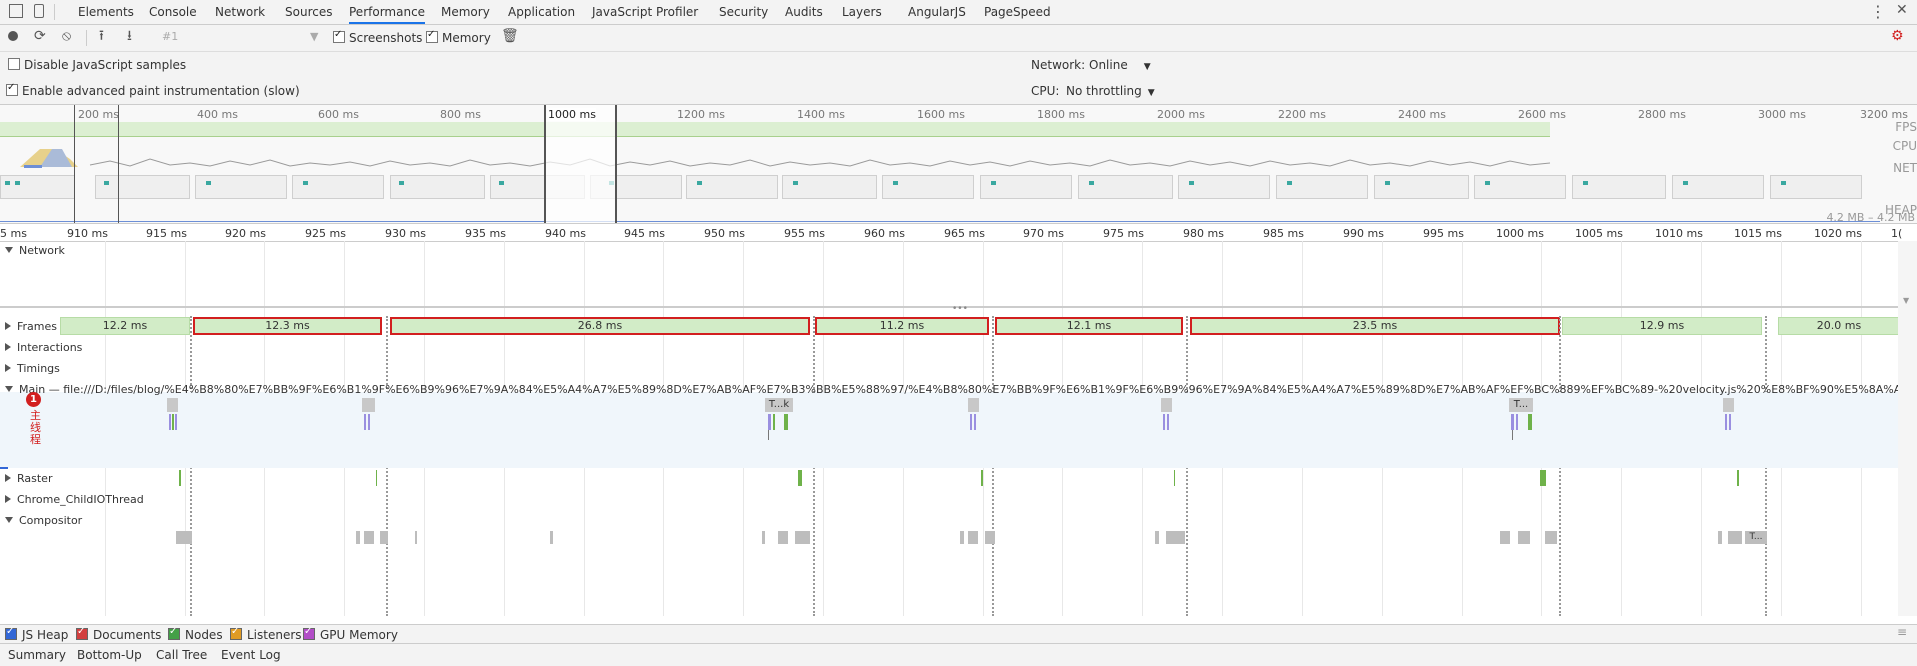  Describe the element at coordinates (1662, 326) in the screenshot. I see `frame-block: 12.9 ms` at that location.